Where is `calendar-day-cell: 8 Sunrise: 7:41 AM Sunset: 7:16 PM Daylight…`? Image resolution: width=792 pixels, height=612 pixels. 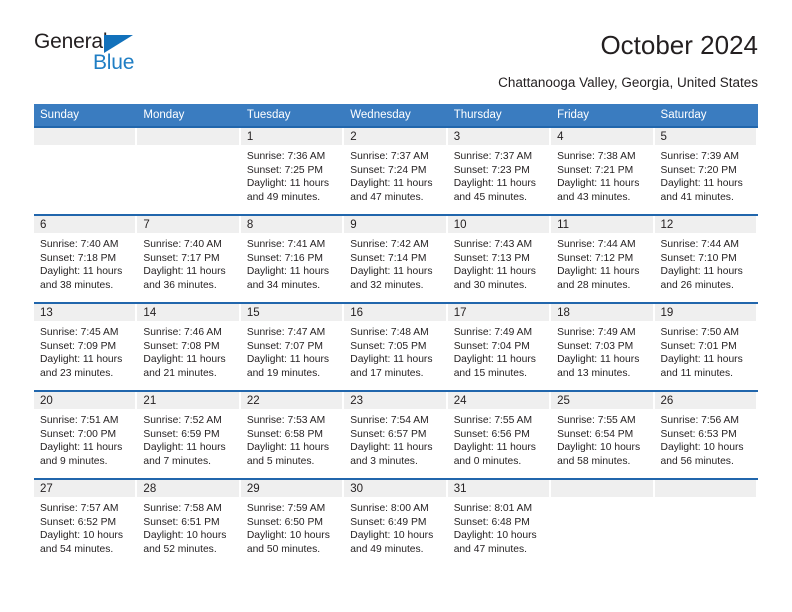 calendar-day-cell: 8 Sunrise: 7:41 AM Sunset: 7:16 PM Daylight… is located at coordinates (292, 258).